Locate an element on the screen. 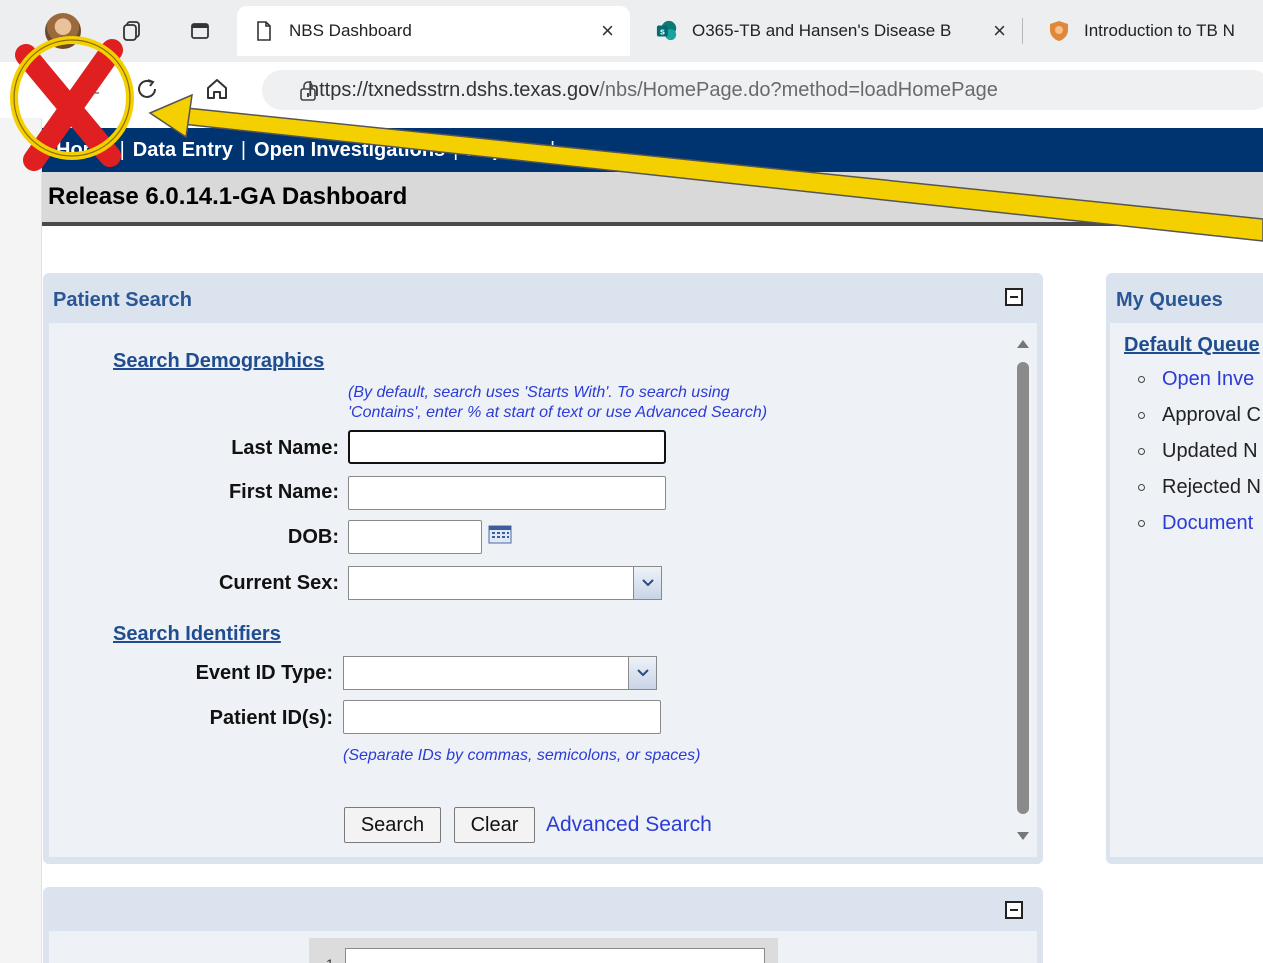  tab-title: NBS Dashboard is located at coordinates (350, 30).